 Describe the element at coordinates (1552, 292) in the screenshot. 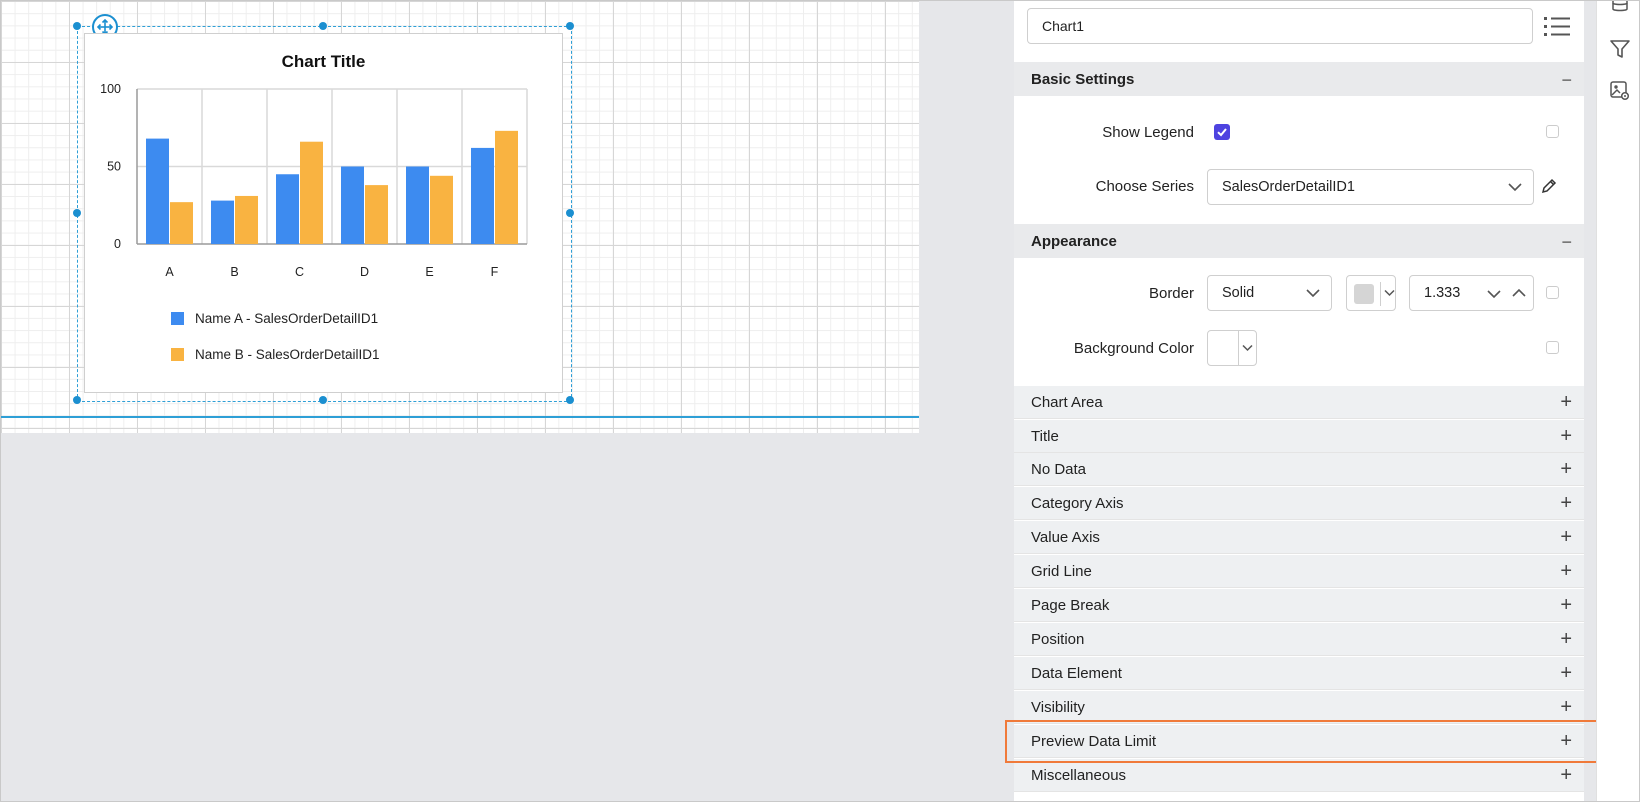

I see `border-expression-checkbox` at that location.